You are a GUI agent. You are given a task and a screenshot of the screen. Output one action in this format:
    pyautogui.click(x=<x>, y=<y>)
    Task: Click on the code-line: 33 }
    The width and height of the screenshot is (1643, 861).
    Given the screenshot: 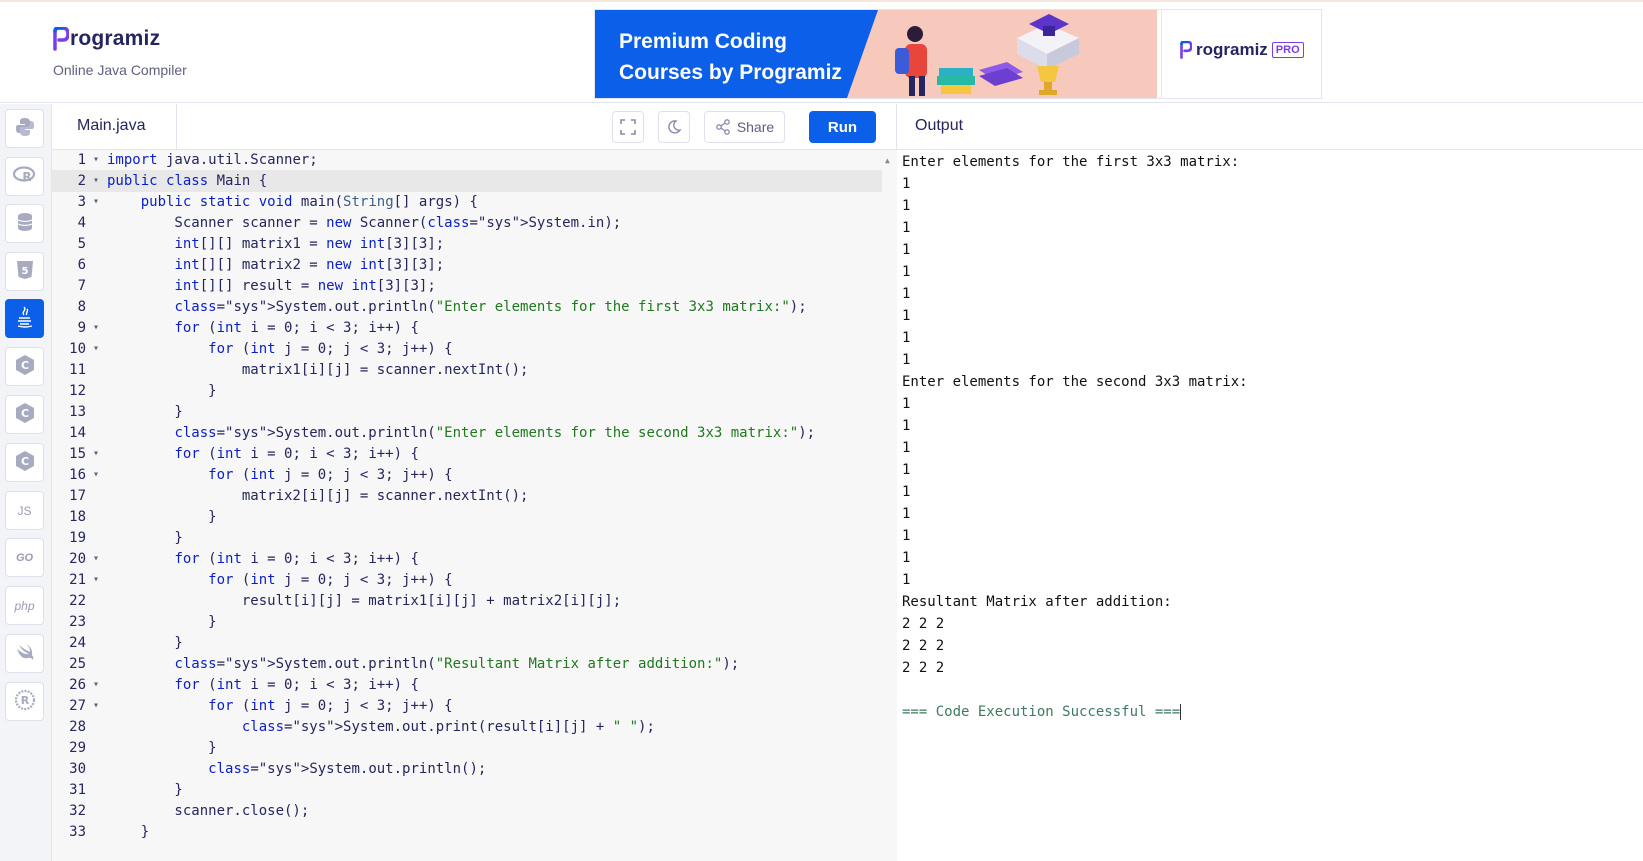 What is the action you would take?
    pyautogui.click(x=467, y=832)
    